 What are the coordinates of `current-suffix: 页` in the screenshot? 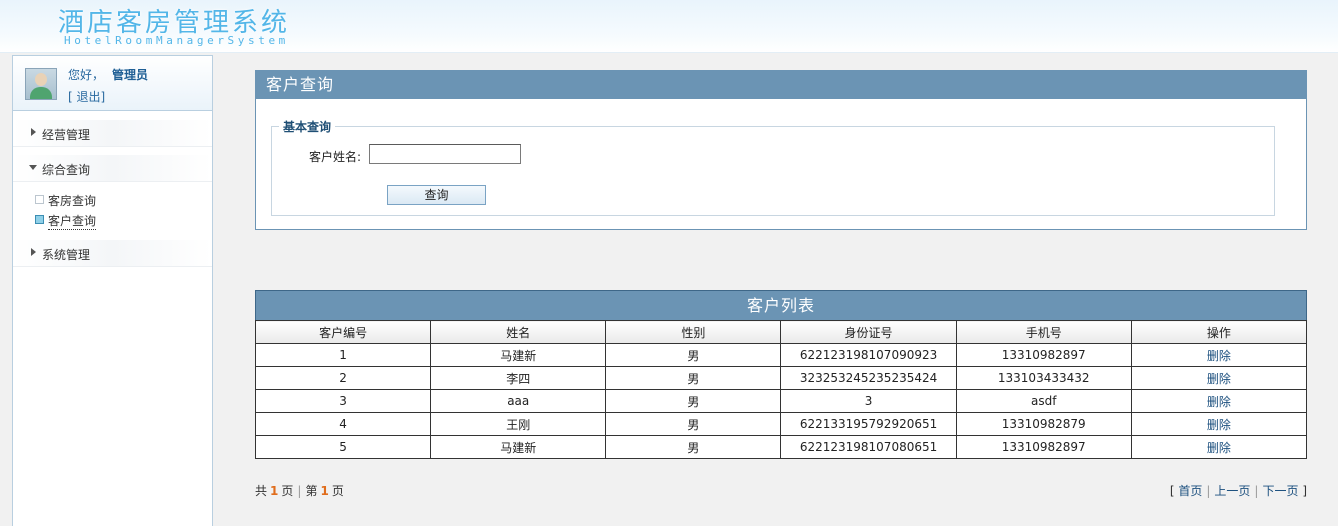 It's located at (337, 491).